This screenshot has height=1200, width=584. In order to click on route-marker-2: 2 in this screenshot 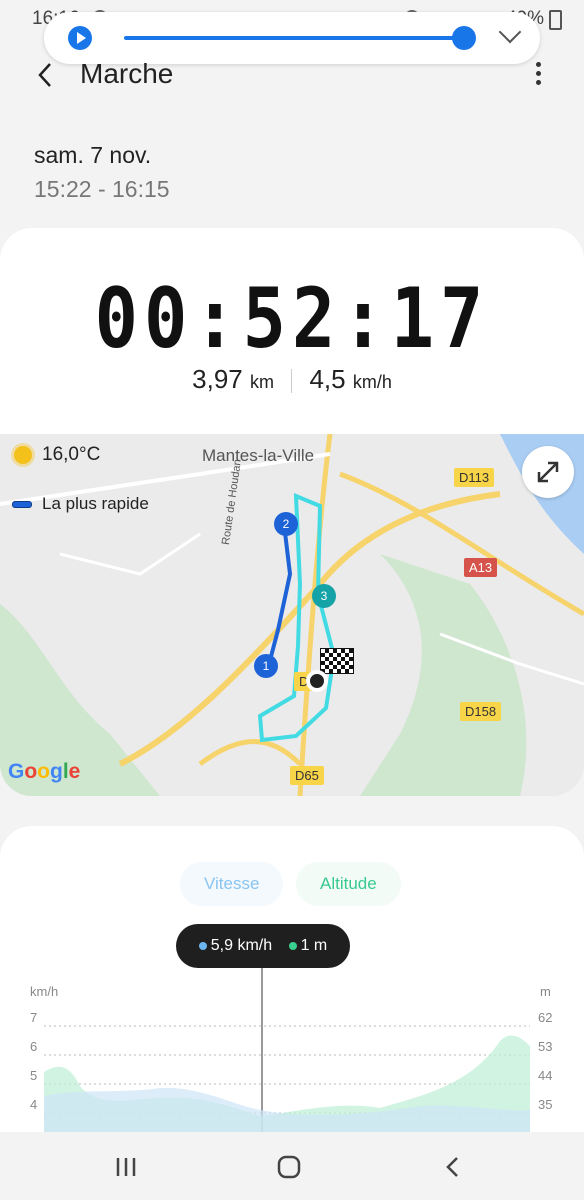, I will do `click(286, 524)`.